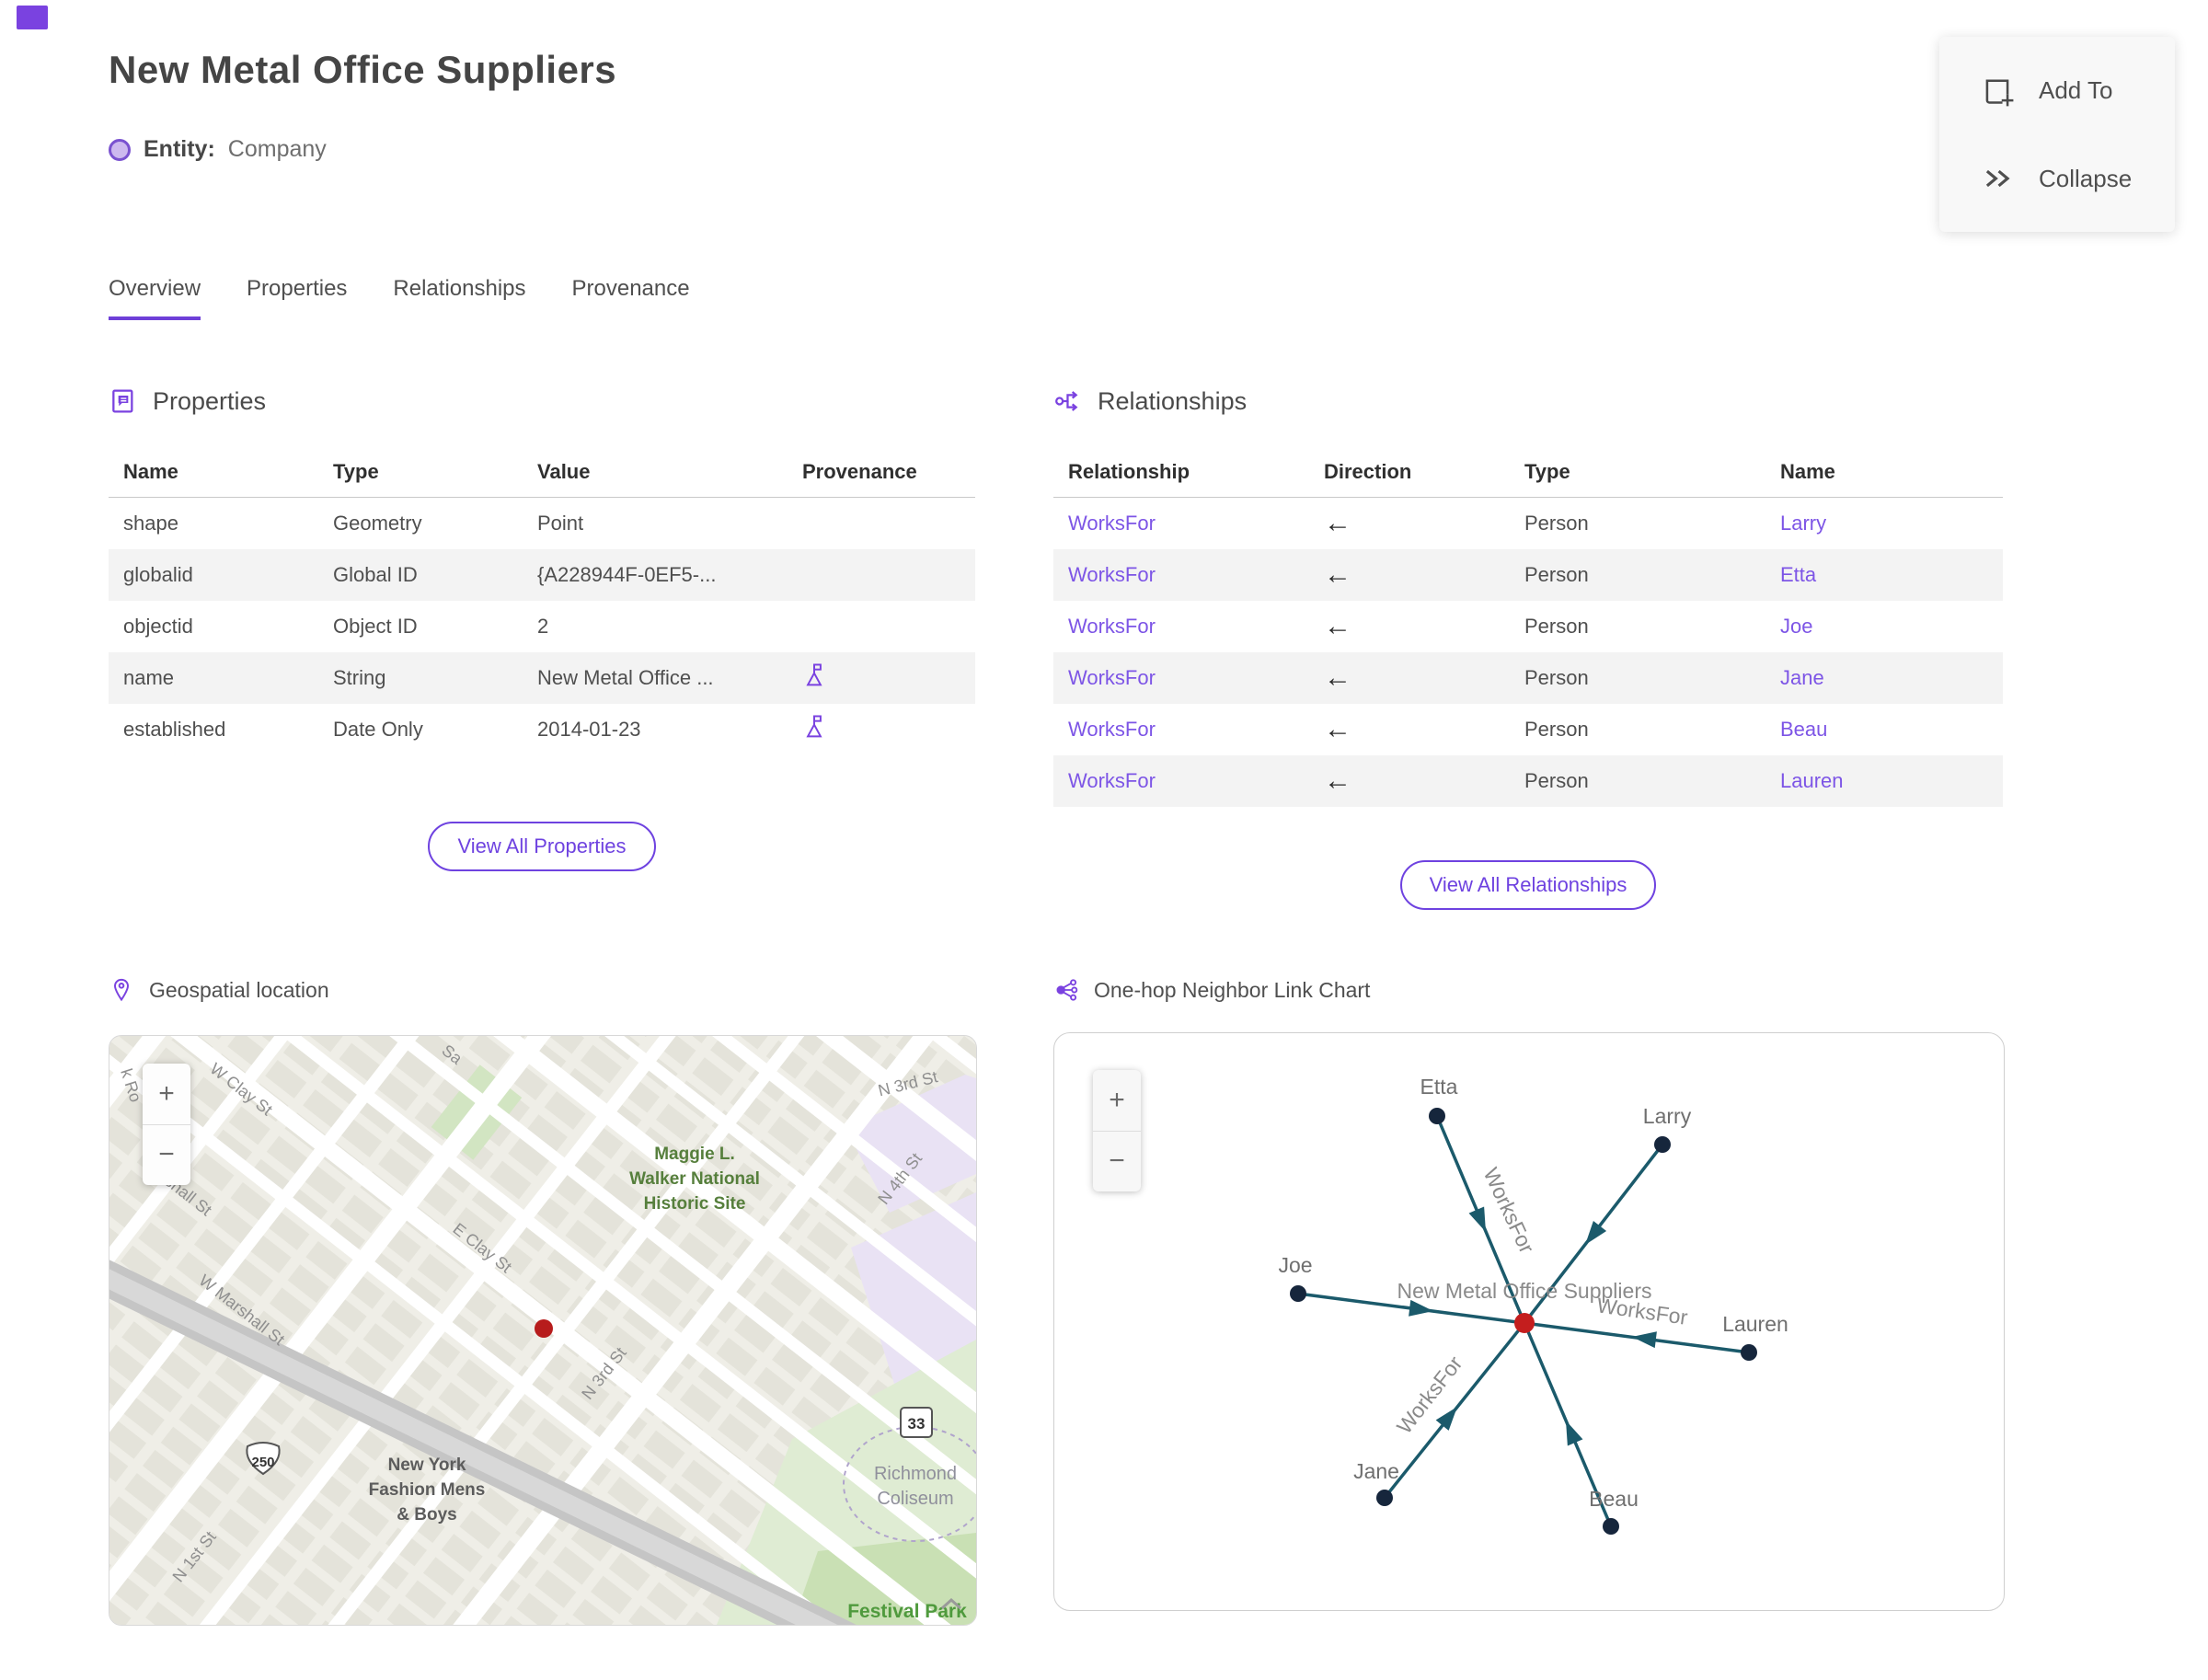 Image resolution: width=2208 pixels, height=1680 pixels. What do you see at coordinates (694, 1179) in the screenshot?
I see `svg-text: Walker National` at bounding box center [694, 1179].